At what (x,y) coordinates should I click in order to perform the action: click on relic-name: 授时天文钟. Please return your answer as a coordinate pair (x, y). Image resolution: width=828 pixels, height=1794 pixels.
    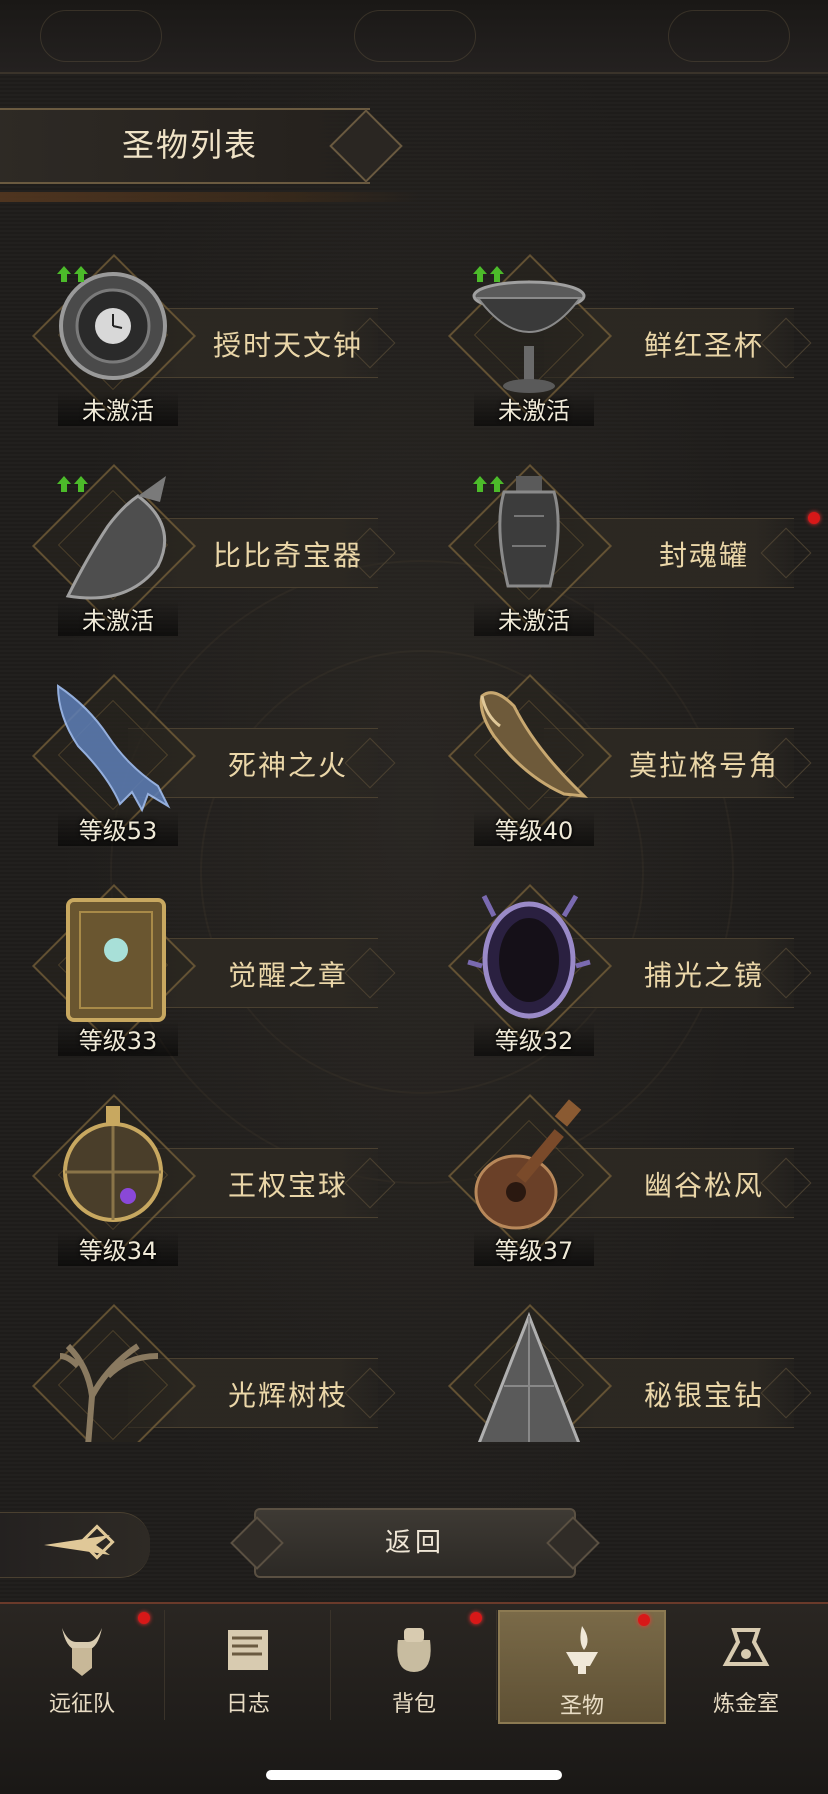
    Looking at the image, I should click on (287, 345).